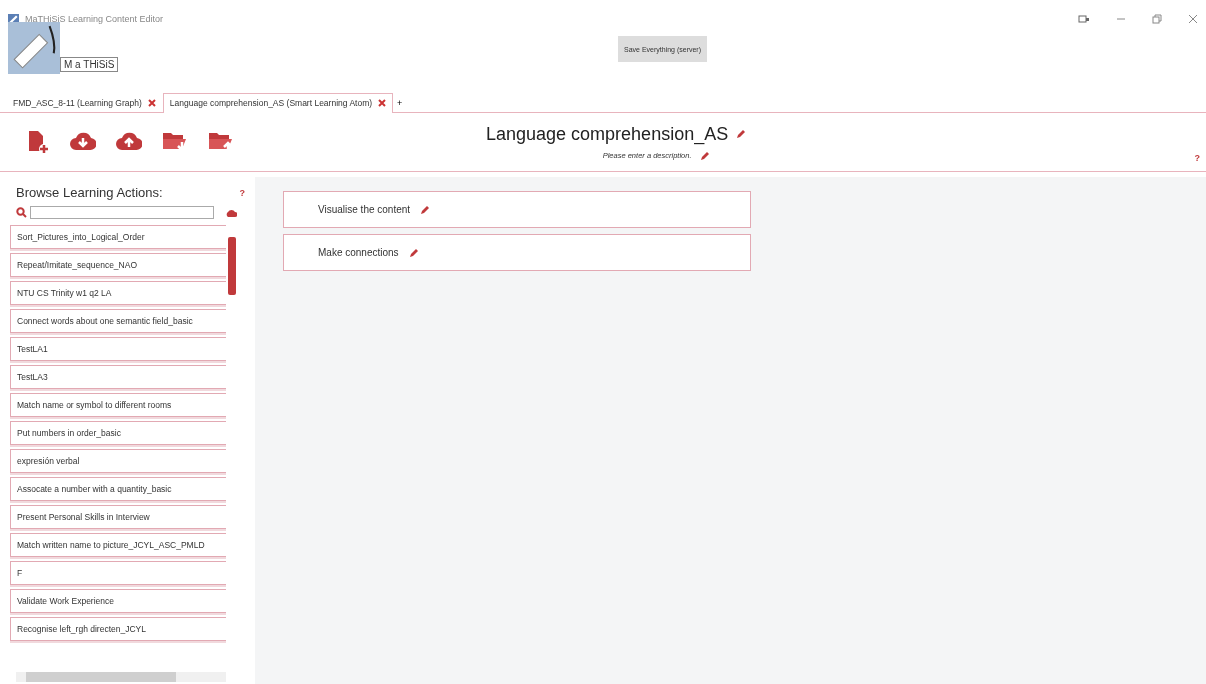 This screenshot has height=684, width=1206. What do you see at coordinates (122, 212) in the screenshot?
I see `search-field` at bounding box center [122, 212].